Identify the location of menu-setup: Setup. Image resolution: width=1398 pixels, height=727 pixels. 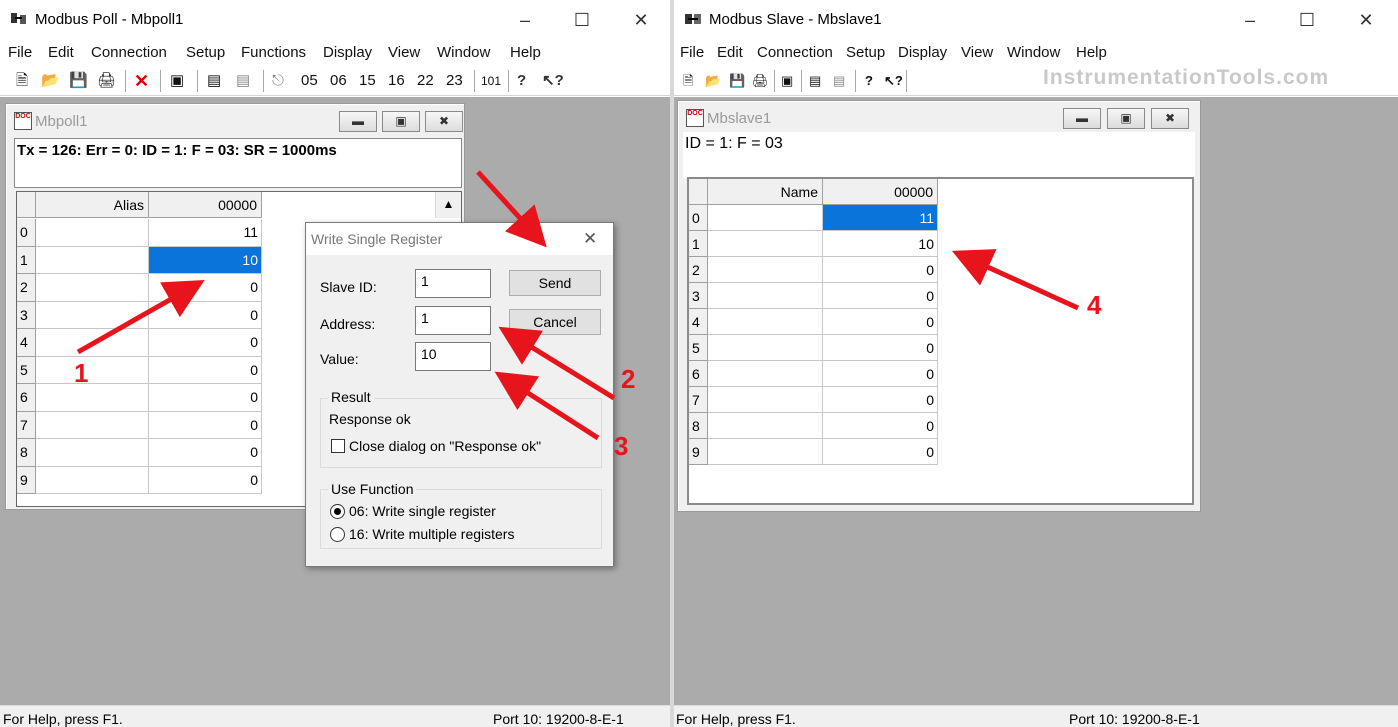
(205, 52).